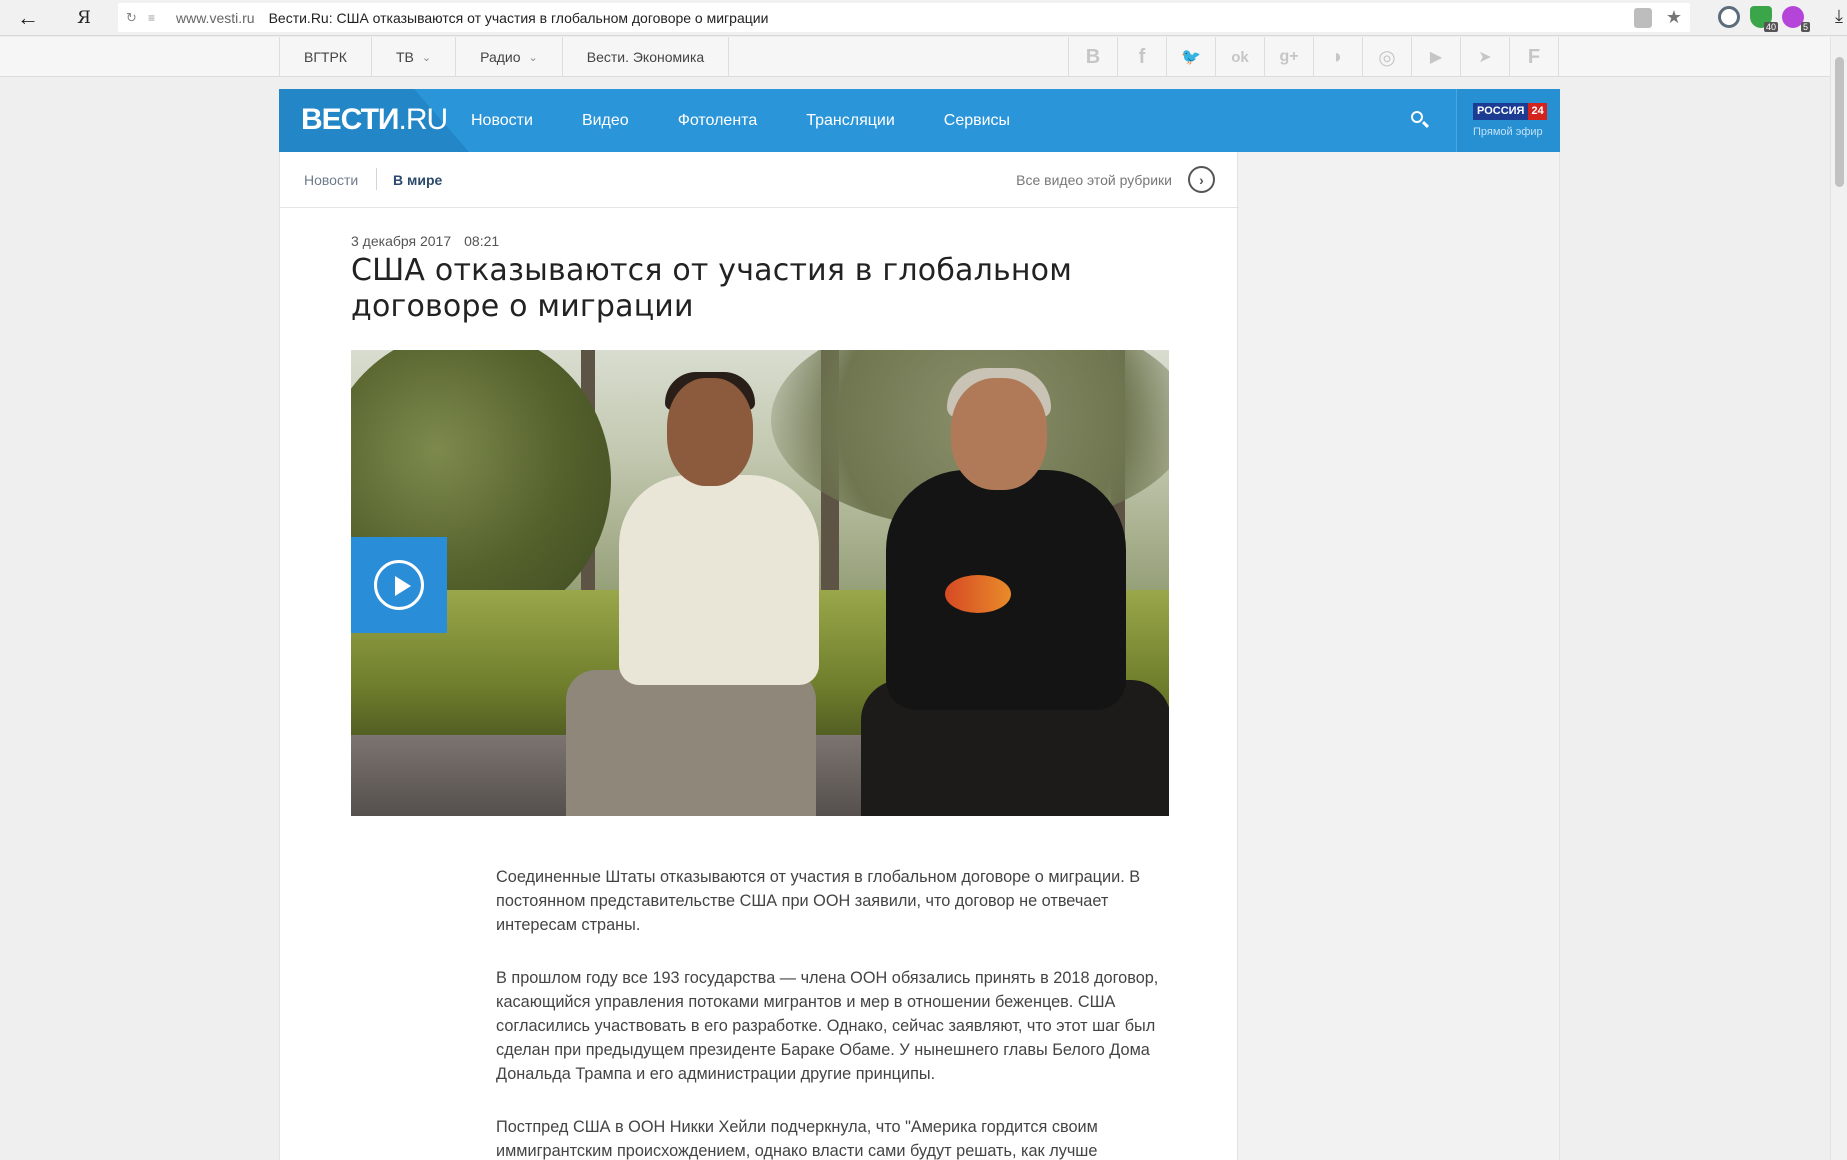  I want to click on download-icon: ⤓, so click(1839, 16).